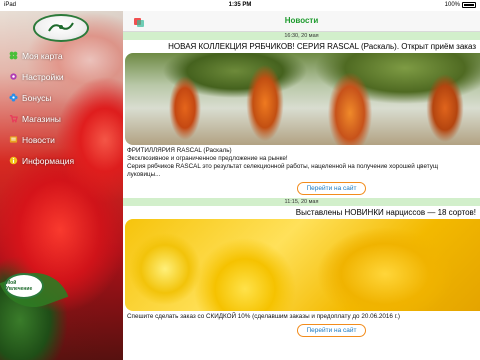  I want to click on sidebar-item-info: Информация, so click(61, 160).